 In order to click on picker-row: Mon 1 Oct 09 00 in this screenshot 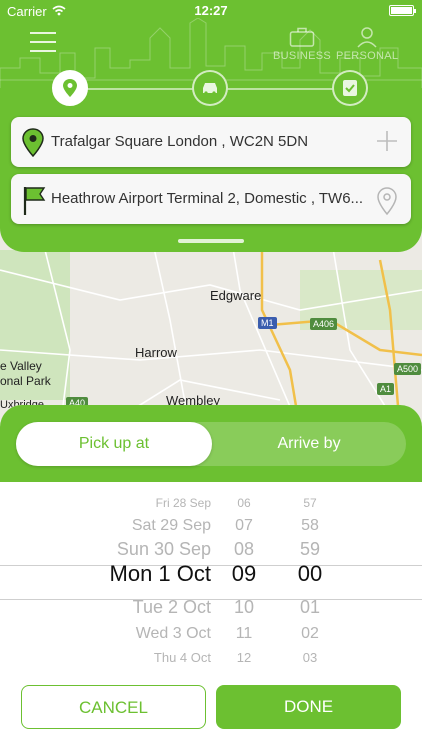, I will do `click(211, 574)`.